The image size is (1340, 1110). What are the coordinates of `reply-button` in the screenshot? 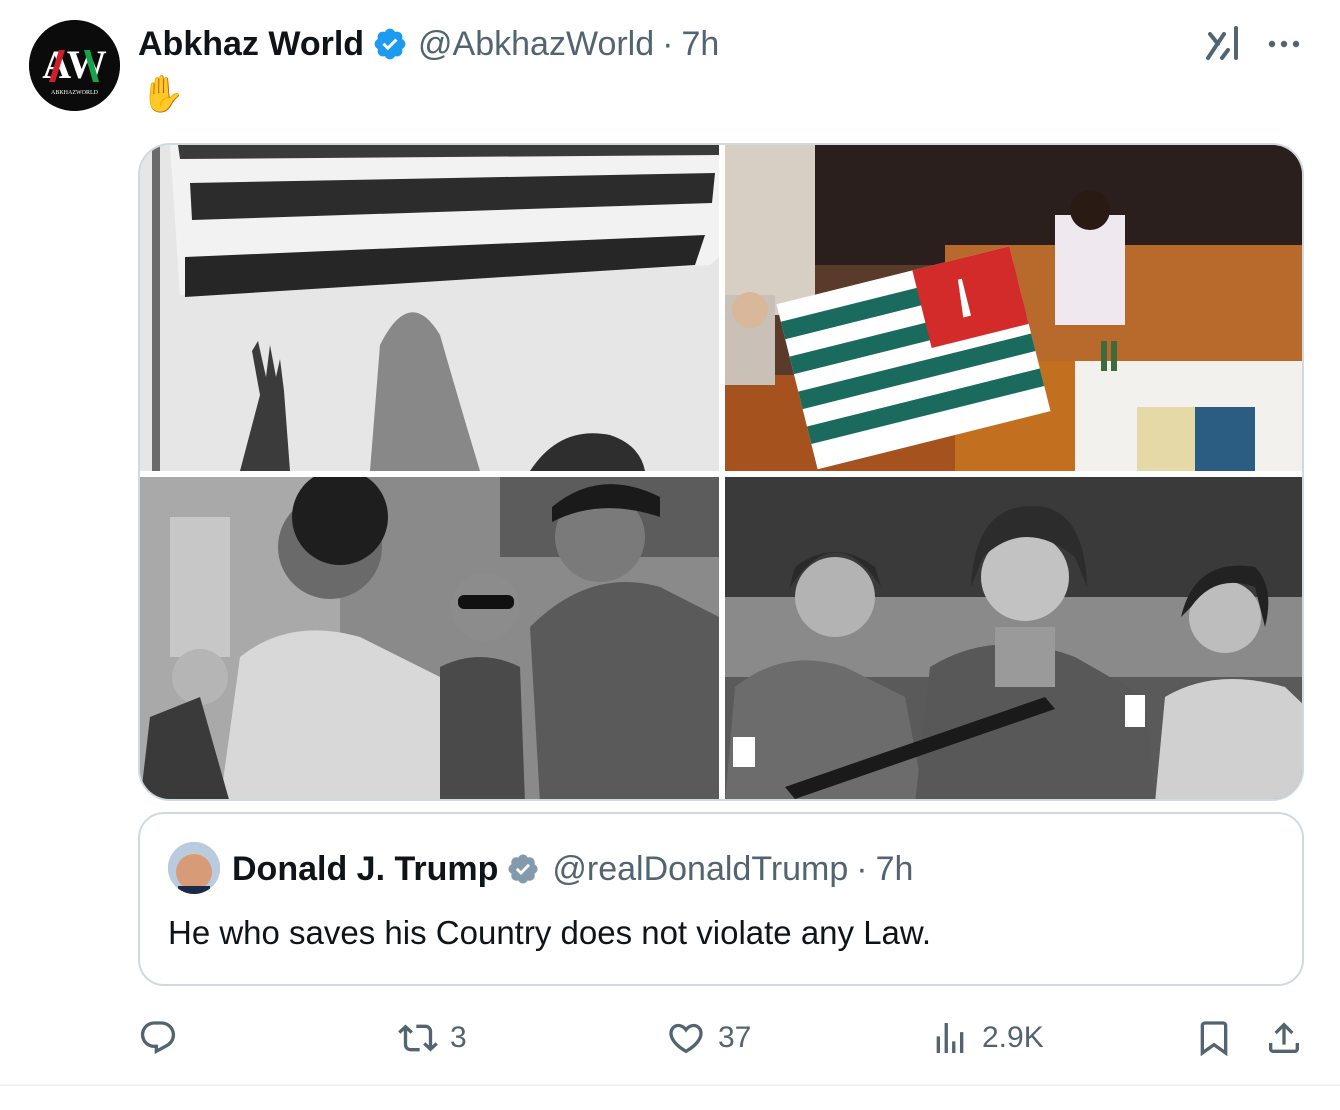 It's located at (164, 1038).